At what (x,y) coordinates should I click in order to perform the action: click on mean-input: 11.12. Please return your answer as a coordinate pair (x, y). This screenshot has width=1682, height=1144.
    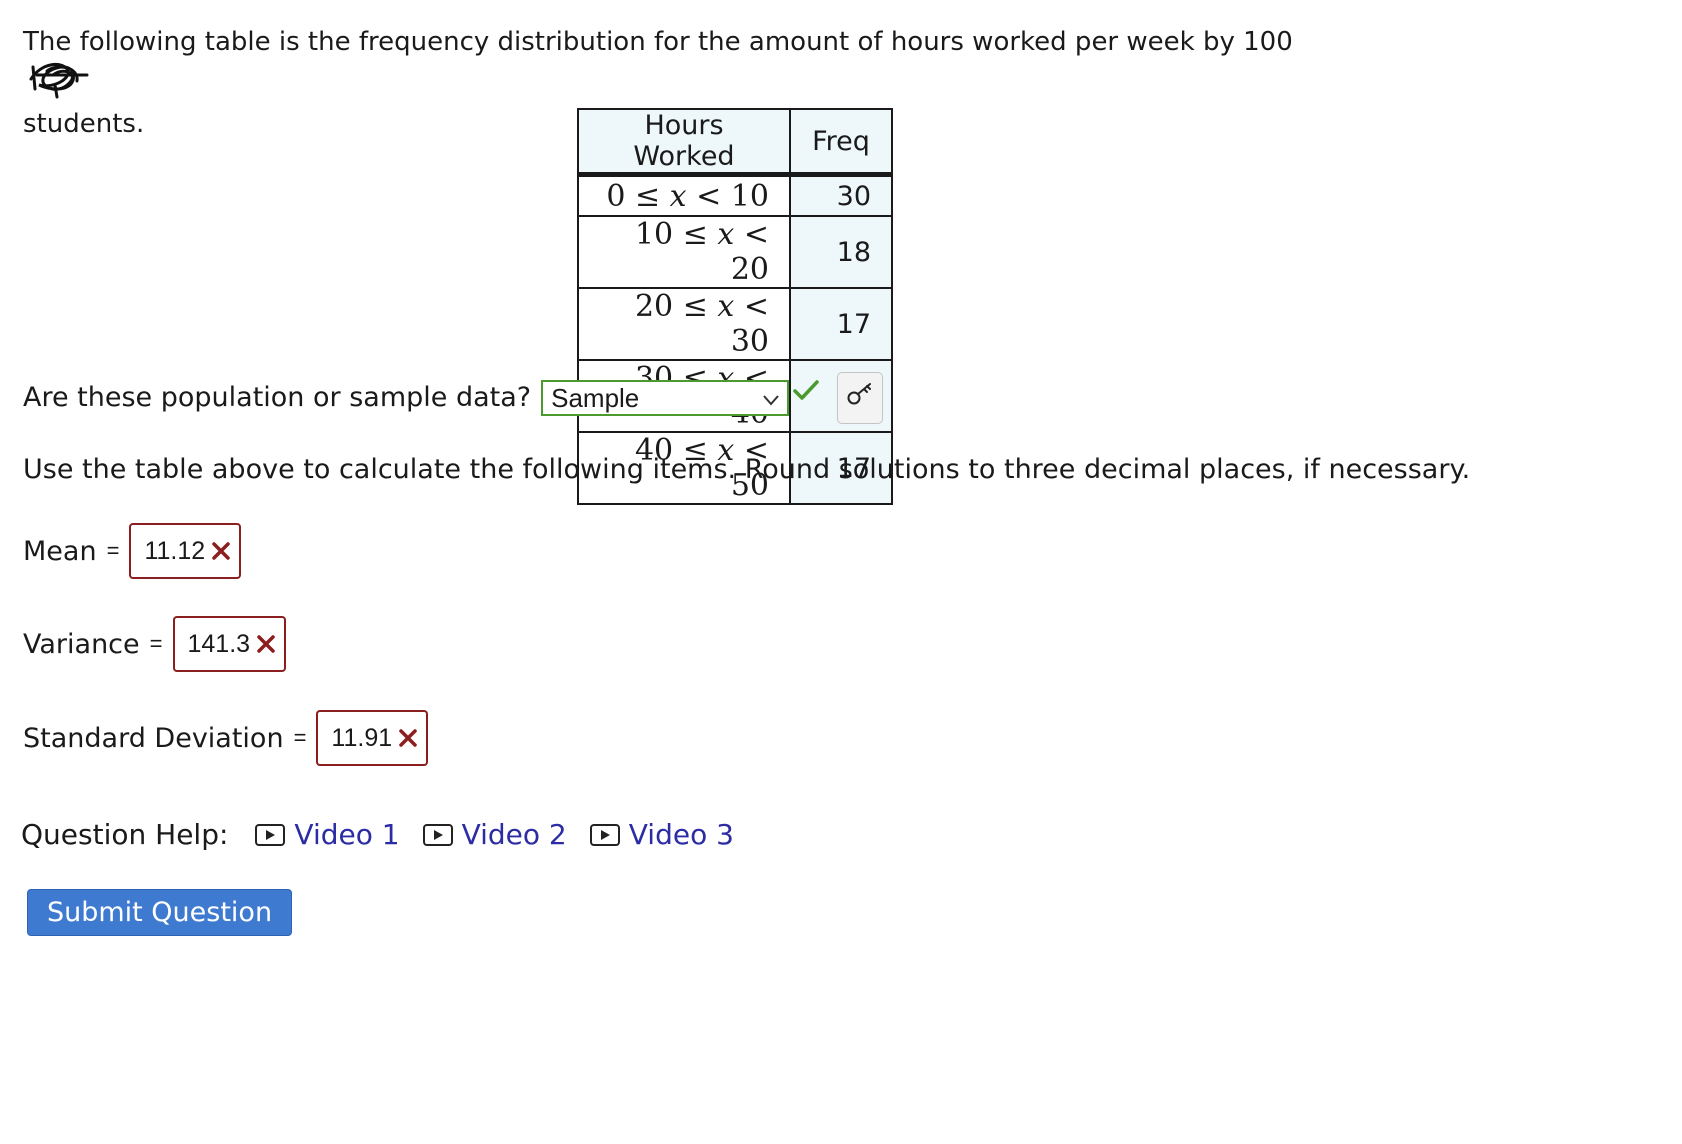
    Looking at the image, I should click on (185, 551).